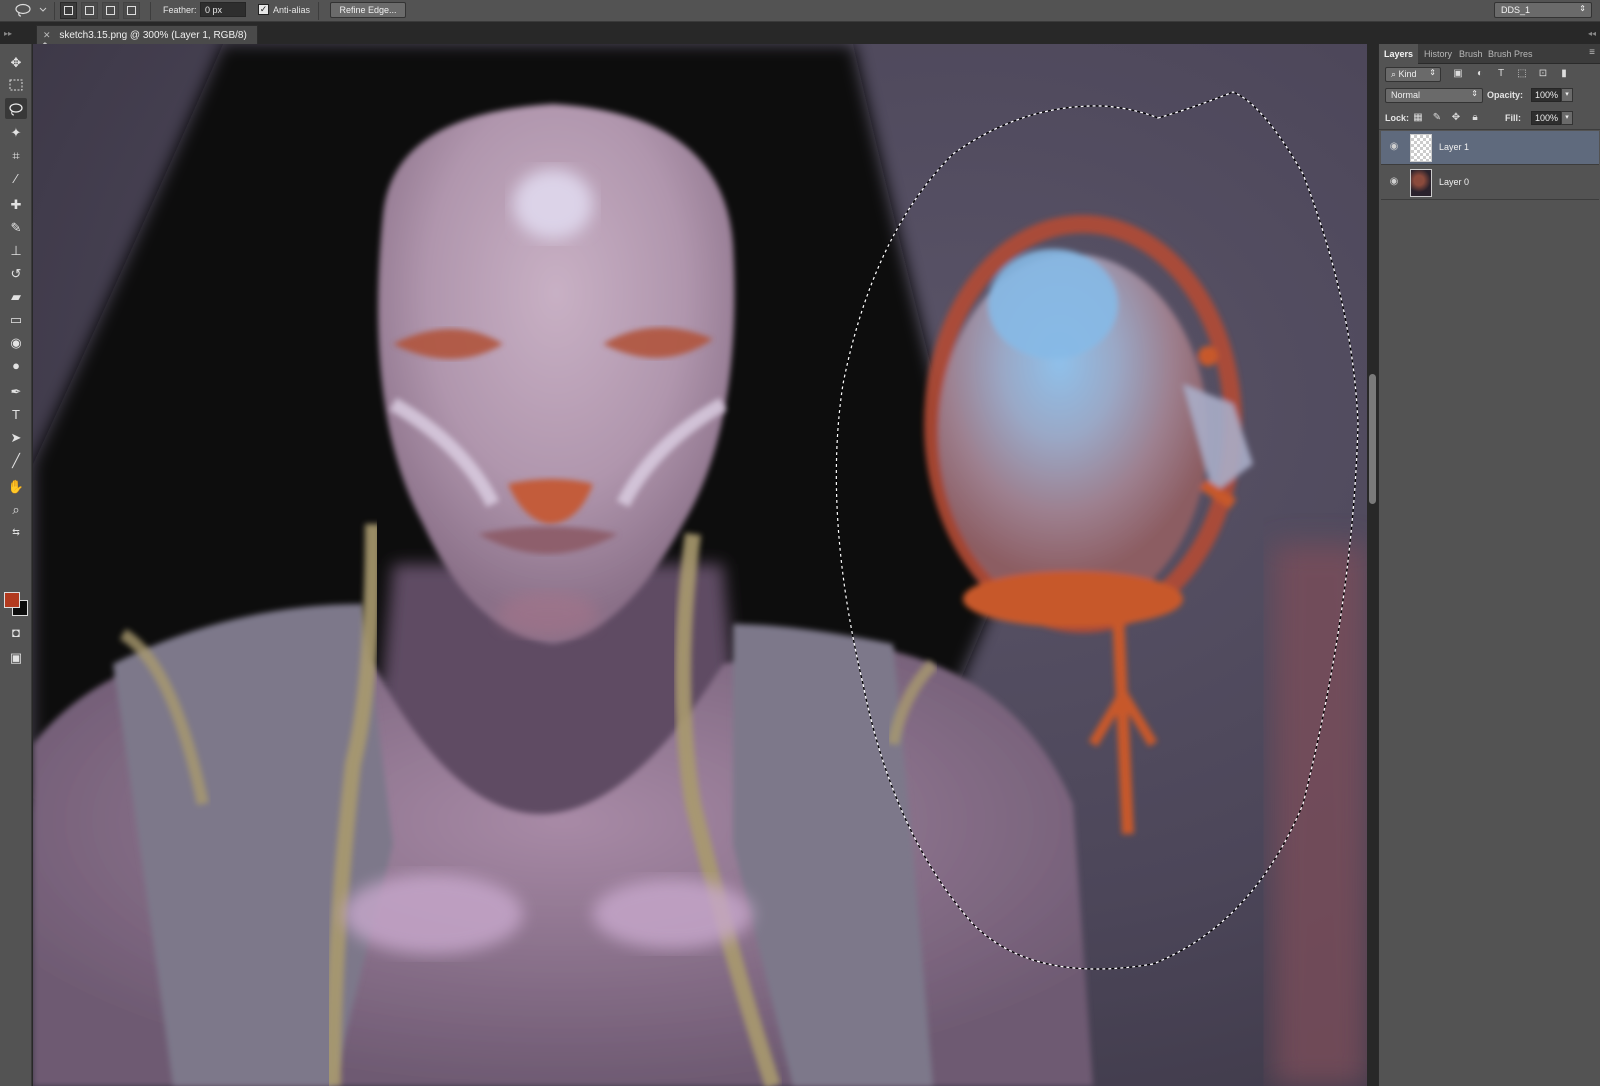 This screenshot has height=1086, width=1600. What do you see at coordinates (223, 9) in the screenshot?
I see `feather-input` at bounding box center [223, 9].